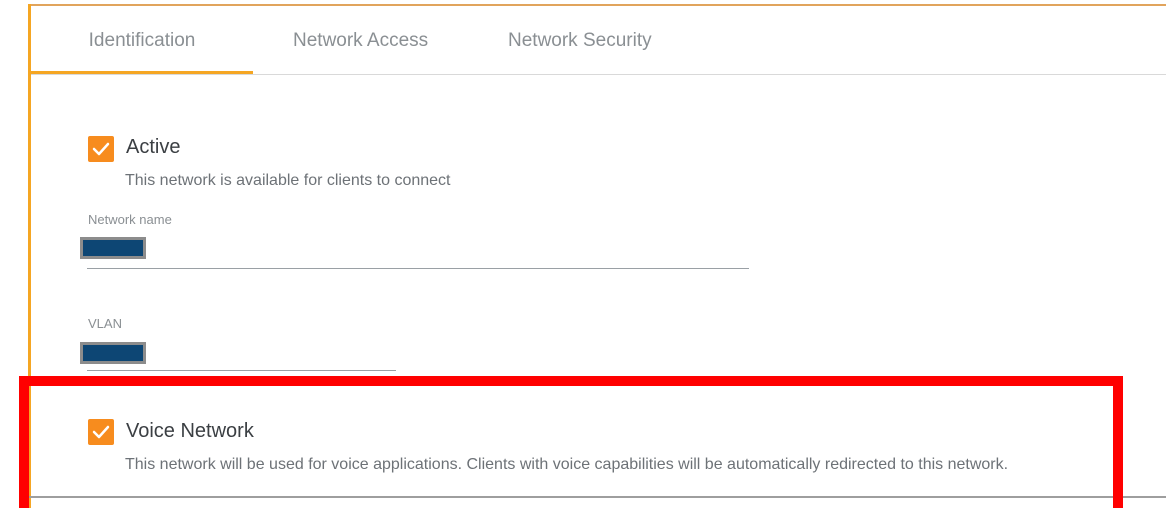 The width and height of the screenshot is (1166, 508). What do you see at coordinates (105, 323) in the screenshot?
I see `vlan-label: VLAN` at bounding box center [105, 323].